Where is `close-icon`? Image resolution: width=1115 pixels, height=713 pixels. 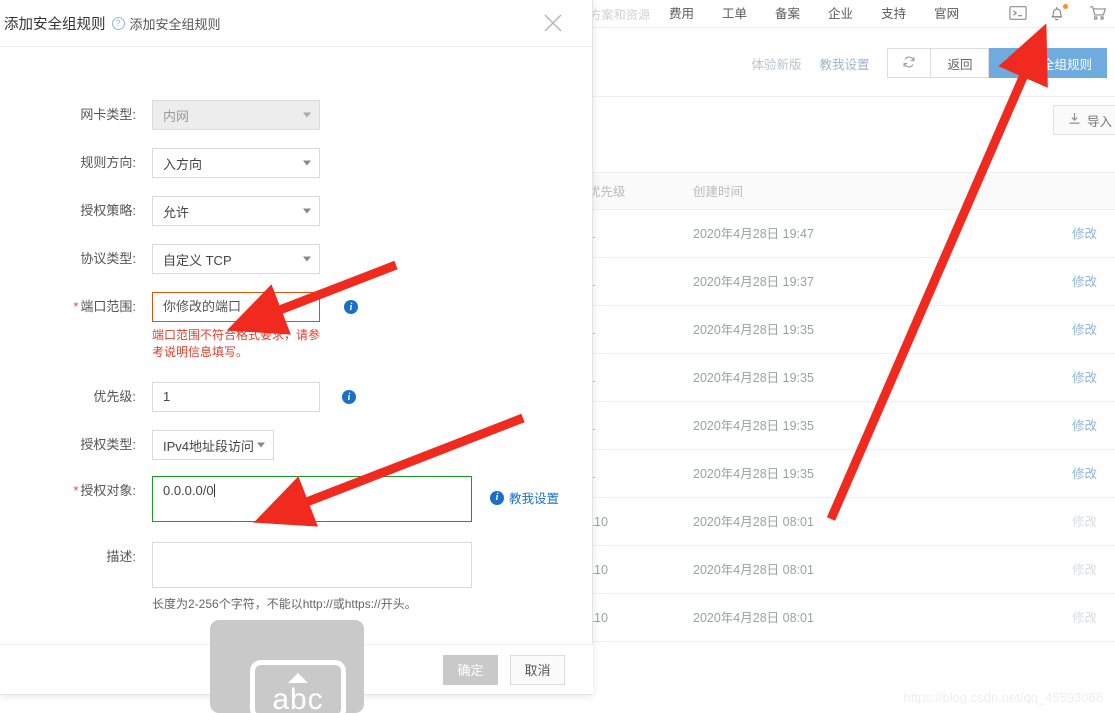
close-icon is located at coordinates (553, 23).